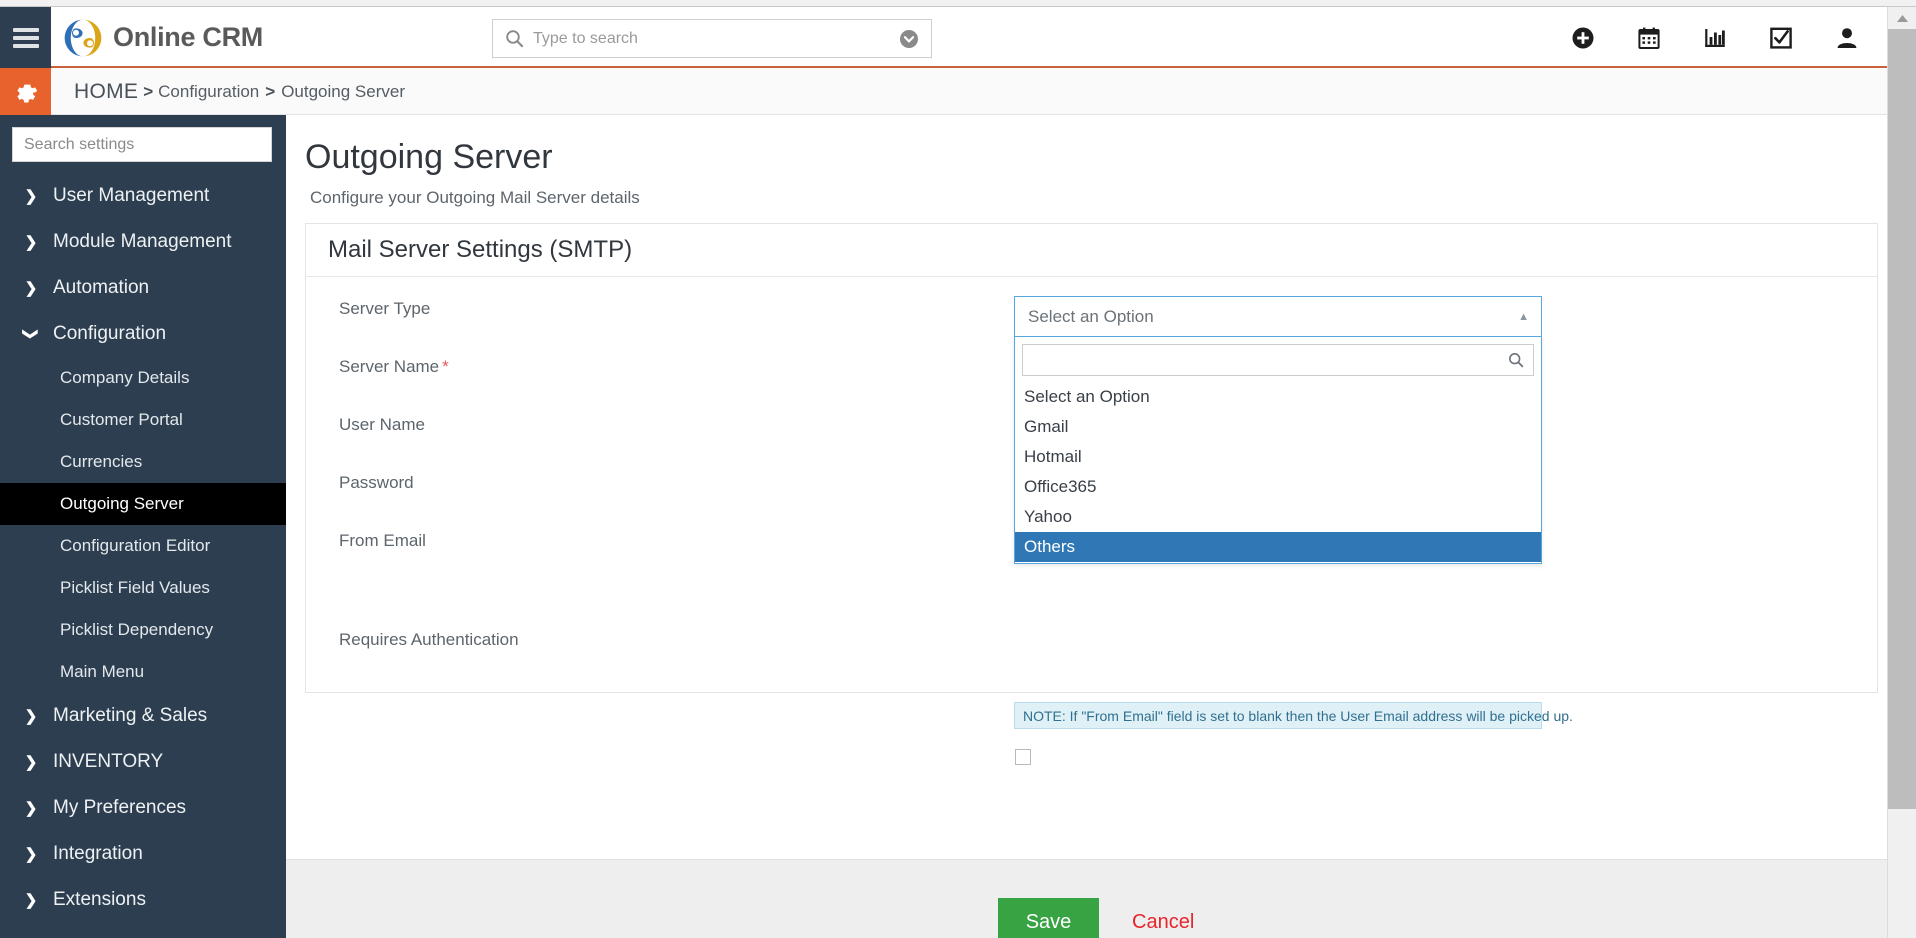 The image size is (1916, 938). I want to click on user-profile-icon, so click(1847, 38).